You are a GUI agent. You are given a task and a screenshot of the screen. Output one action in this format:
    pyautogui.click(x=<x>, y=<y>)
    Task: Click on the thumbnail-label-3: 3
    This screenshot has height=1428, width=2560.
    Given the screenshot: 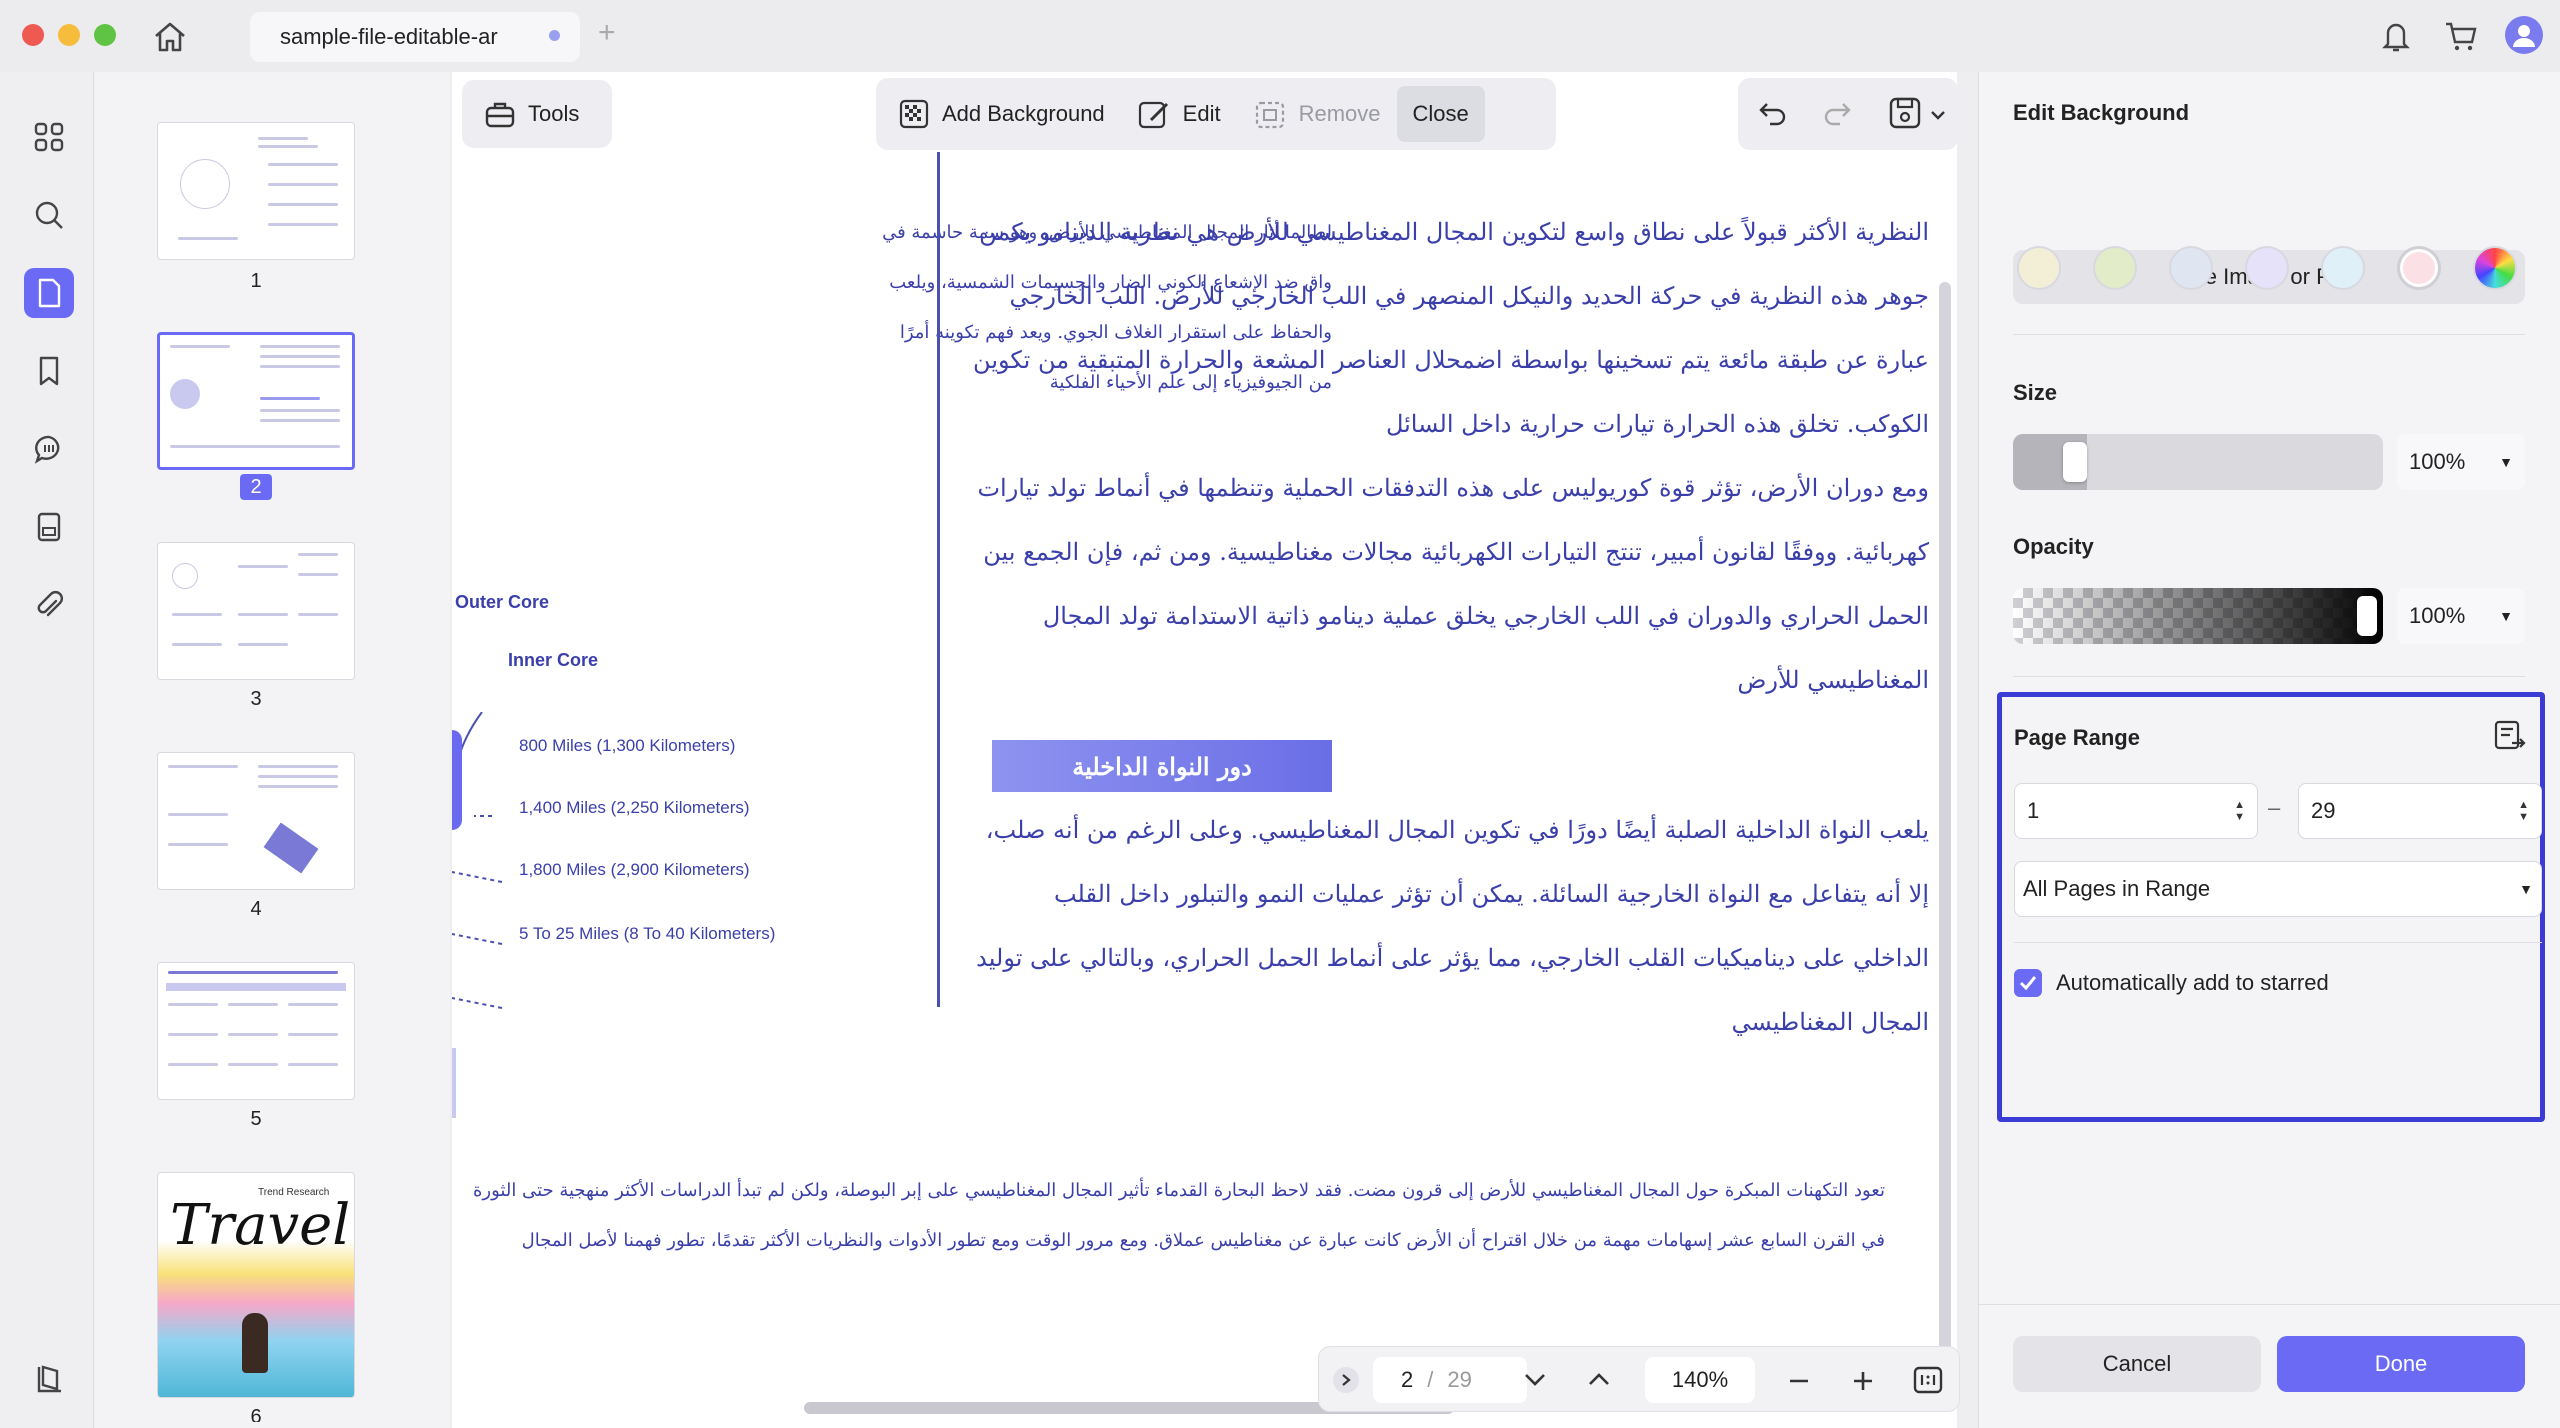 What is the action you would take?
    pyautogui.click(x=256, y=699)
    